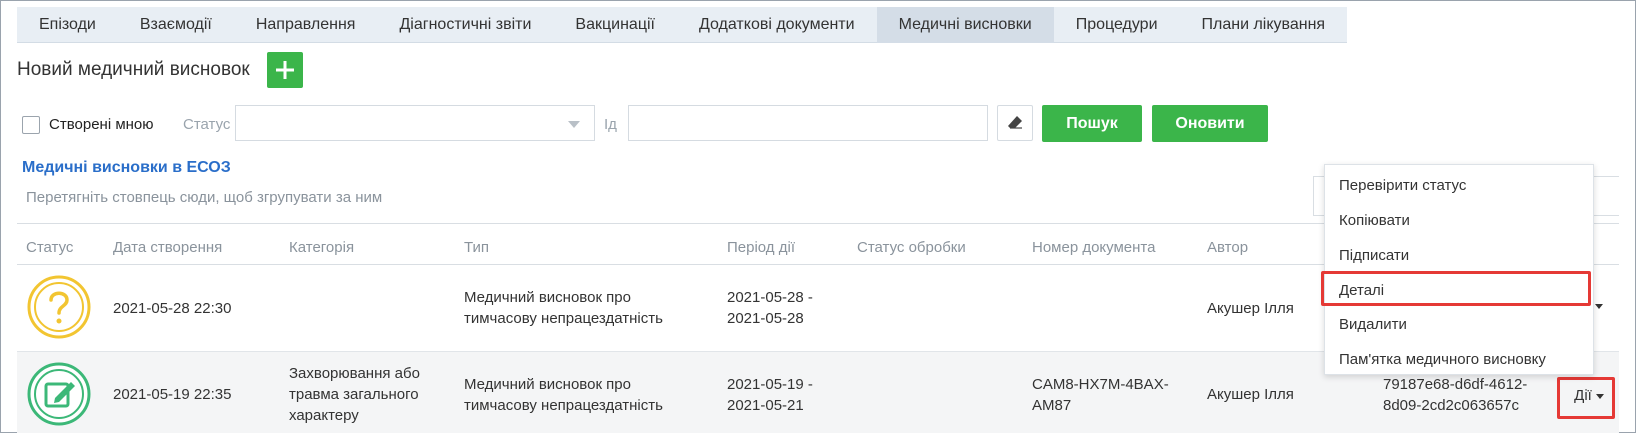 The image size is (1636, 433). I want to click on tab-episodes: Епізоди, so click(67, 25).